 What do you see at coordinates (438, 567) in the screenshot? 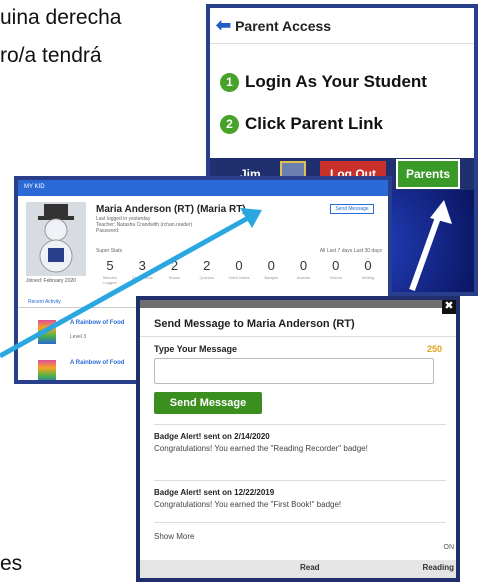
I see `footer-reading: Reading` at bounding box center [438, 567].